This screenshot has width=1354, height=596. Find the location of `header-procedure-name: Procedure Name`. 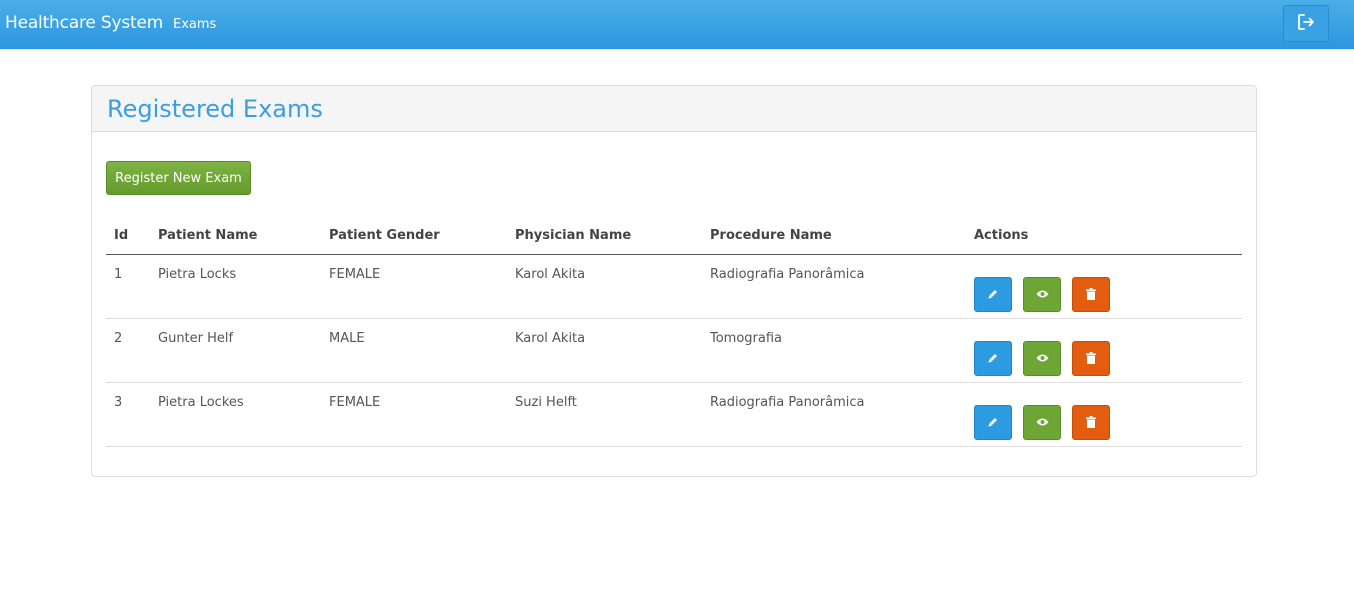

header-procedure-name: Procedure Name is located at coordinates (834, 236).